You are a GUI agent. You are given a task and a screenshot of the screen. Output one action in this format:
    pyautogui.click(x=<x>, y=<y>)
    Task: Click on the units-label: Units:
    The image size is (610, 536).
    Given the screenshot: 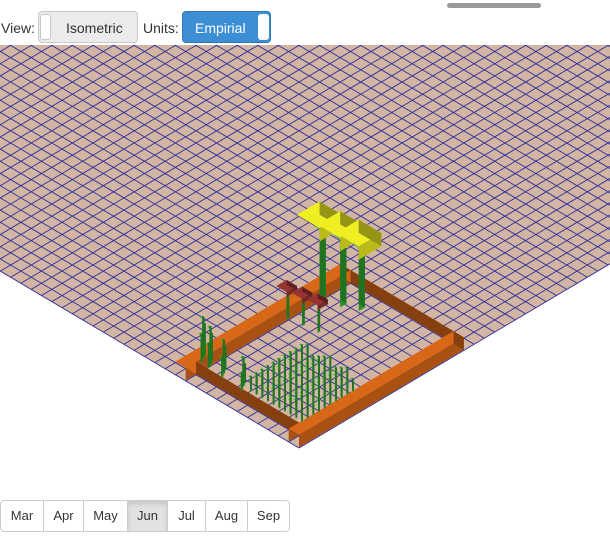 What is the action you would take?
    pyautogui.click(x=161, y=28)
    